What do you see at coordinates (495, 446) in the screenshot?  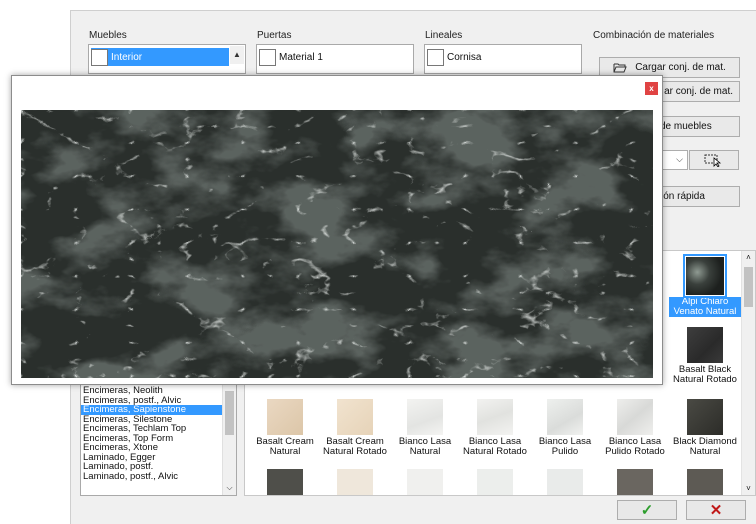 I see `material-label: Bianco Lasa Natural Rotado` at bounding box center [495, 446].